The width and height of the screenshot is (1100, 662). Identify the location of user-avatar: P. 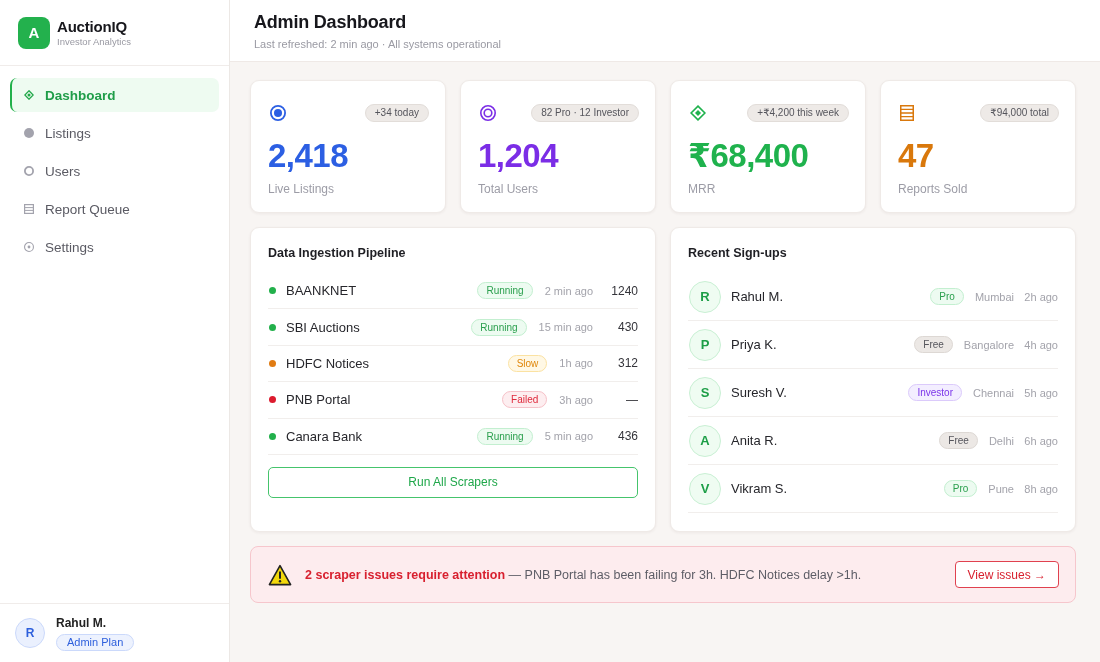
(705, 344).